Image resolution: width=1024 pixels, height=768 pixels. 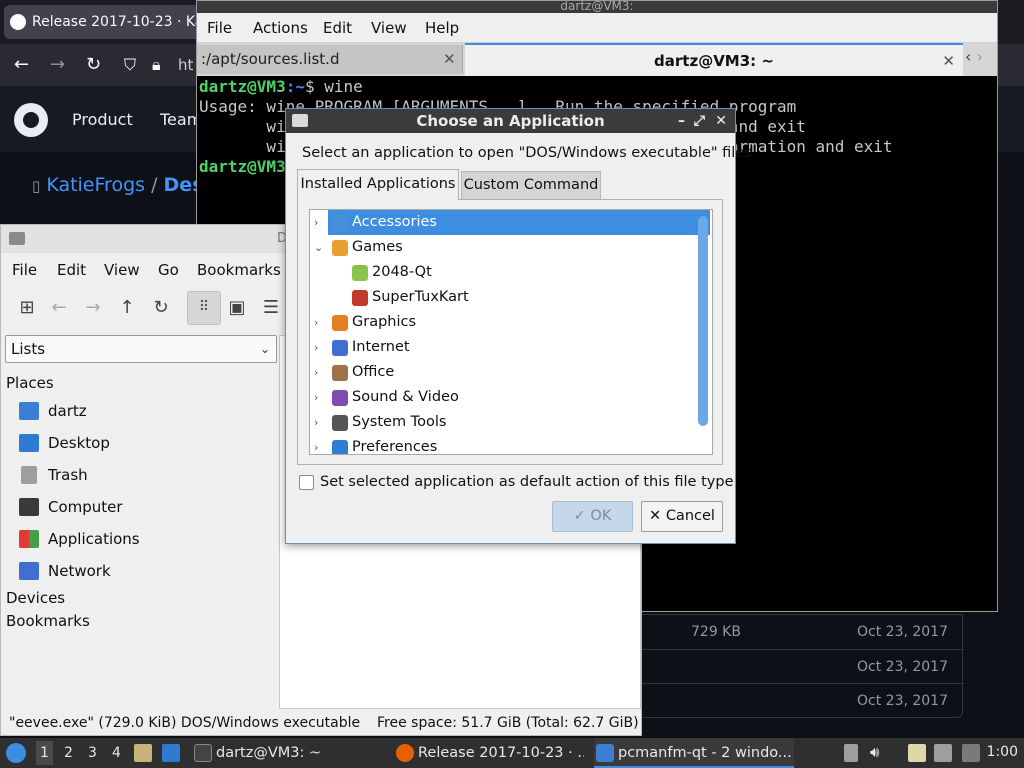 What do you see at coordinates (320, 247) in the screenshot?
I see `expand-arrow-icon: ⌄` at bounding box center [320, 247].